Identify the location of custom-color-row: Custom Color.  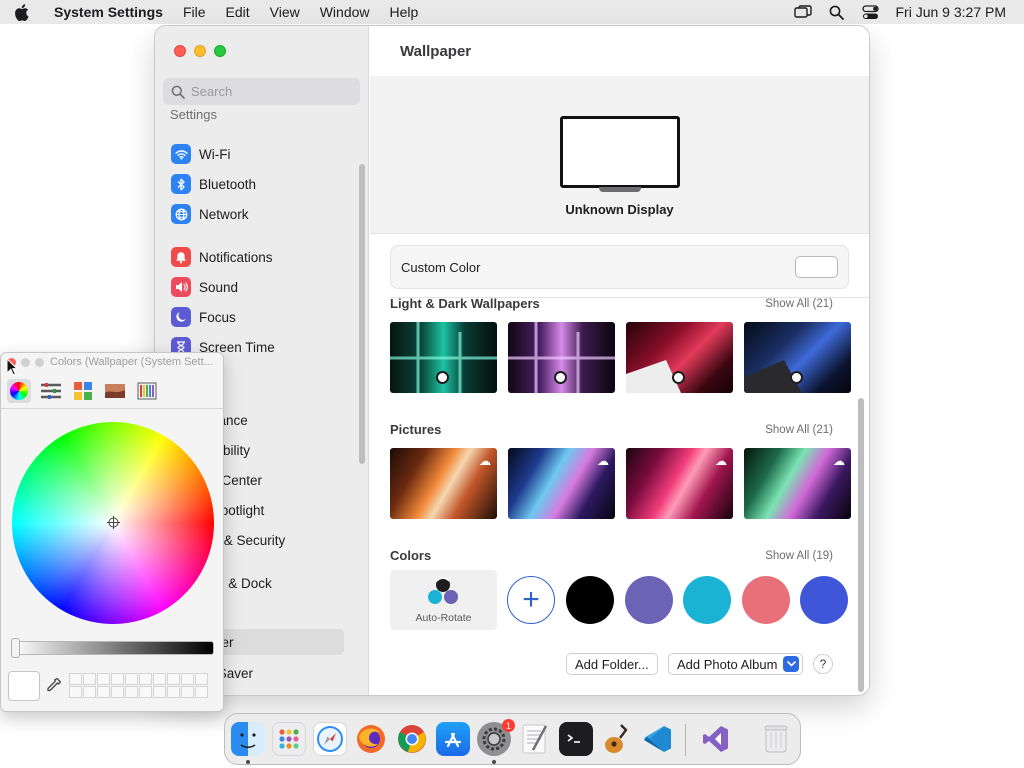
(619, 267).